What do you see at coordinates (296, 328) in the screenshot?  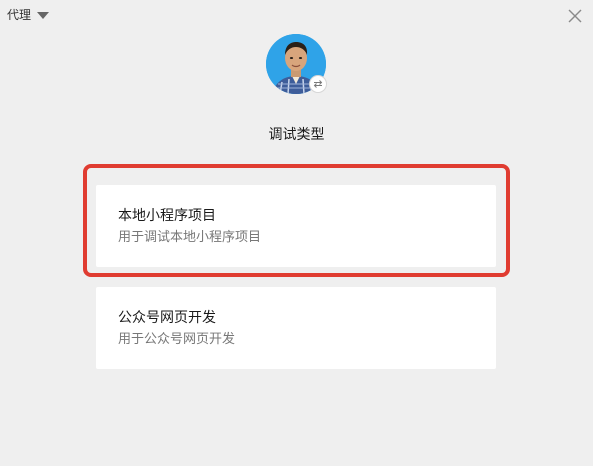 I see `option-official-account-web: 公众号网页开发 用于公众号网页开发` at bounding box center [296, 328].